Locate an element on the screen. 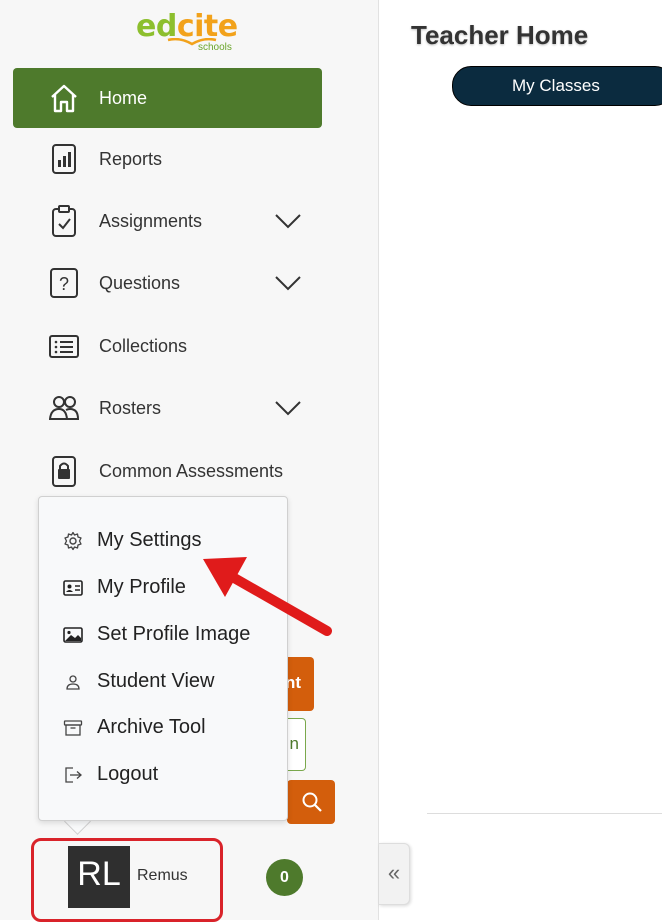 The height and width of the screenshot is (922, 662). list-icon is located at coordinates (64, 346).